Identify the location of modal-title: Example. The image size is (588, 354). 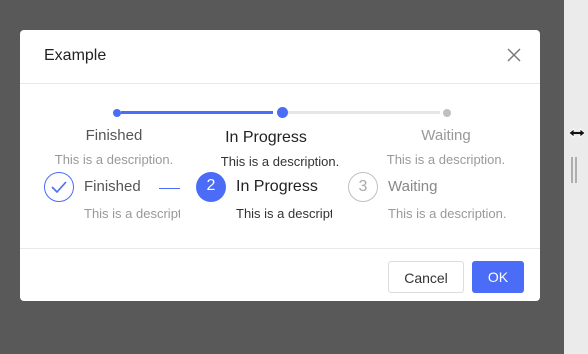
(75, 55).